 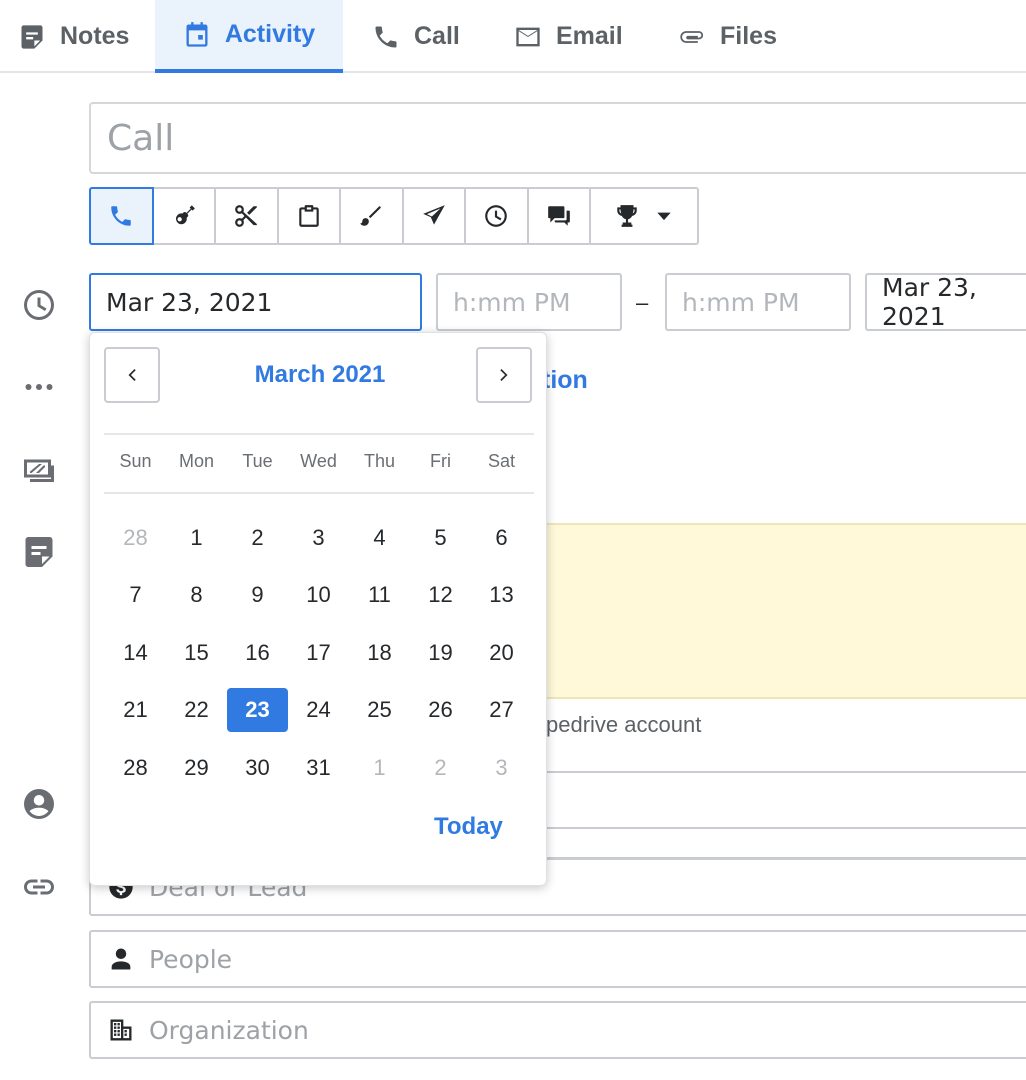 I want to click on day-number: 2, so click(x=440, y=767).